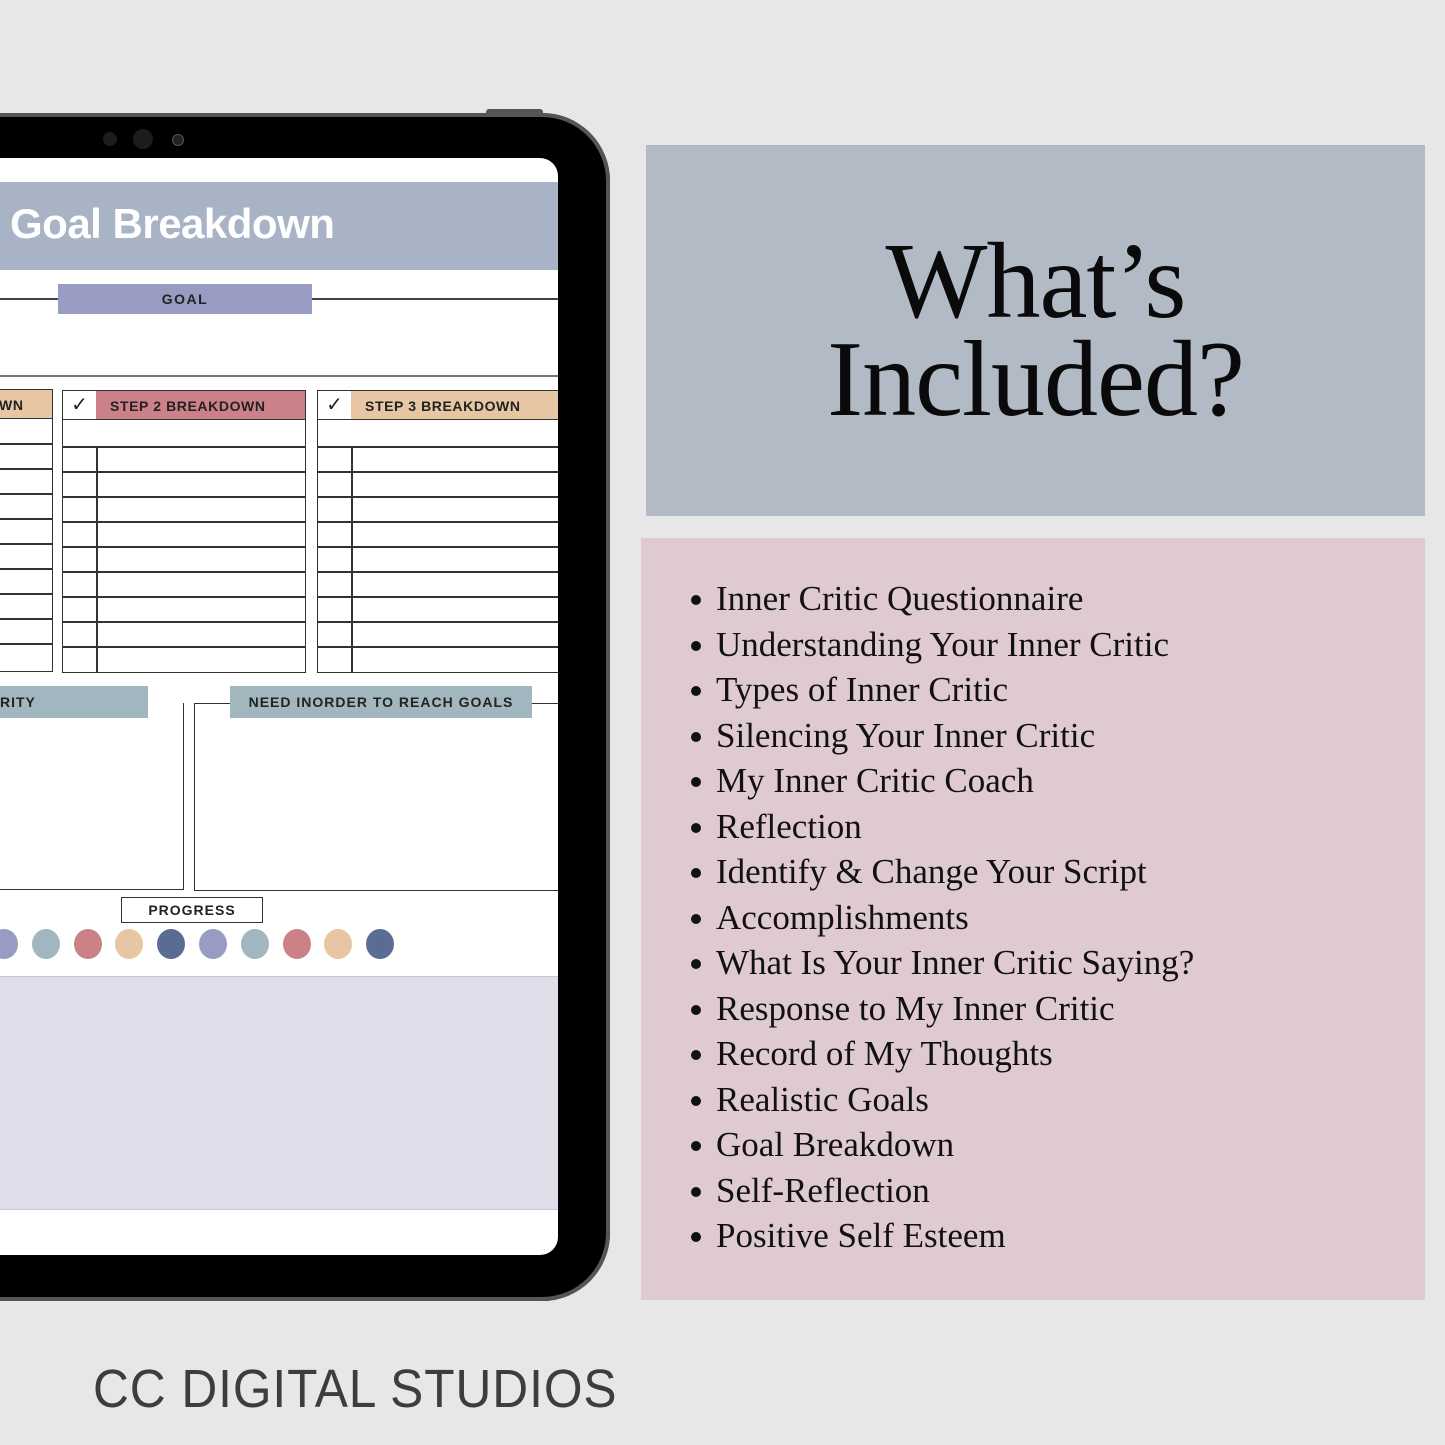  Describe the element at coordinates (437, 531) in the screenshot. I see `step-3-breakdown-column: ✓ STEP 3 BREAKDOWN` at that location.